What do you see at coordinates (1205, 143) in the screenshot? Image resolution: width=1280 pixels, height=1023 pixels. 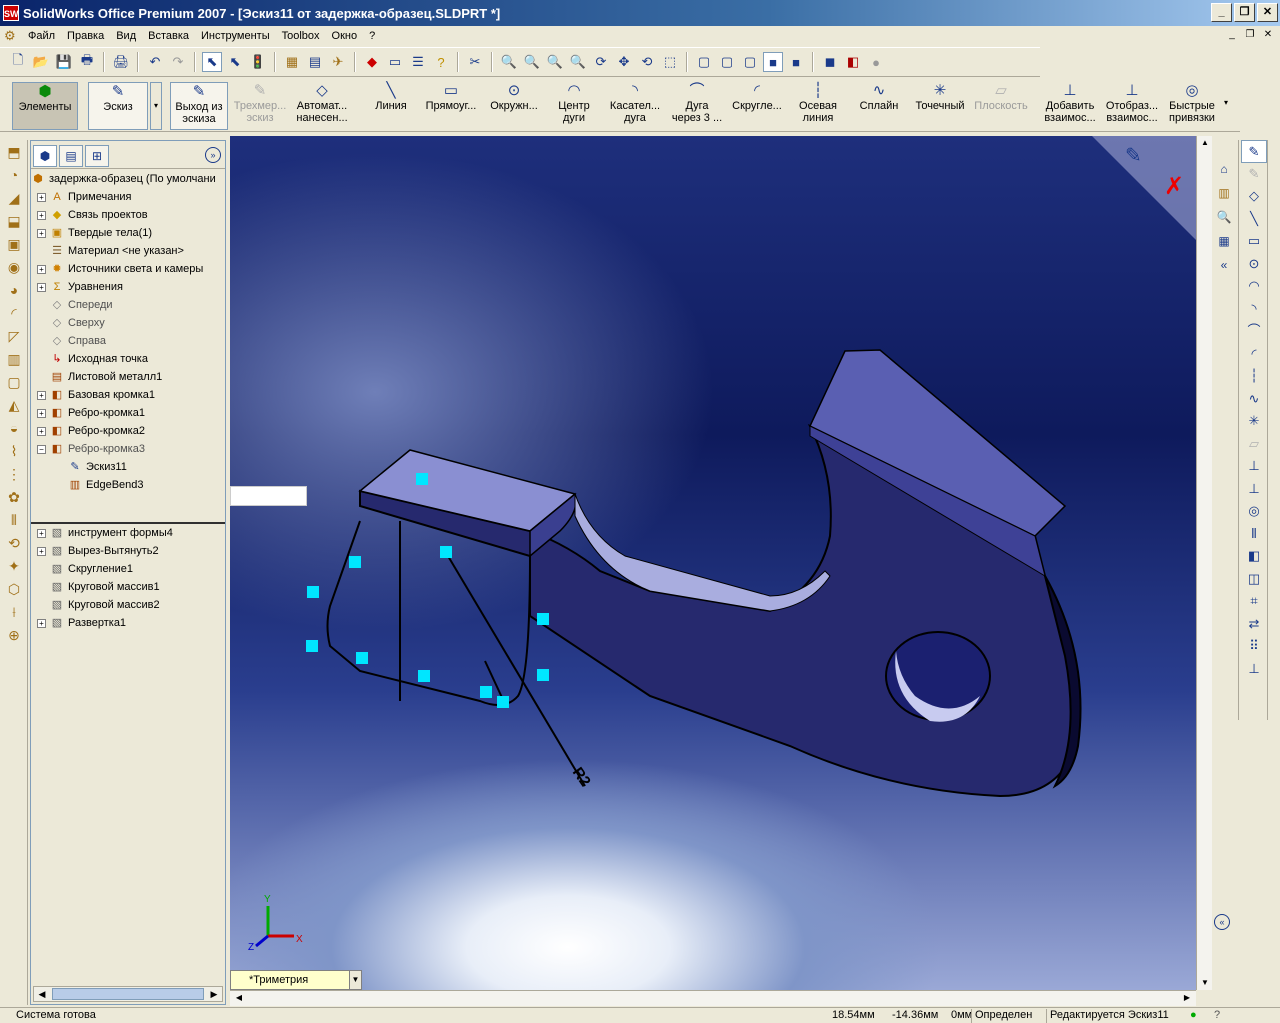 I see `scroll-up-icon: ▲` at bounding box center [1205, 143].